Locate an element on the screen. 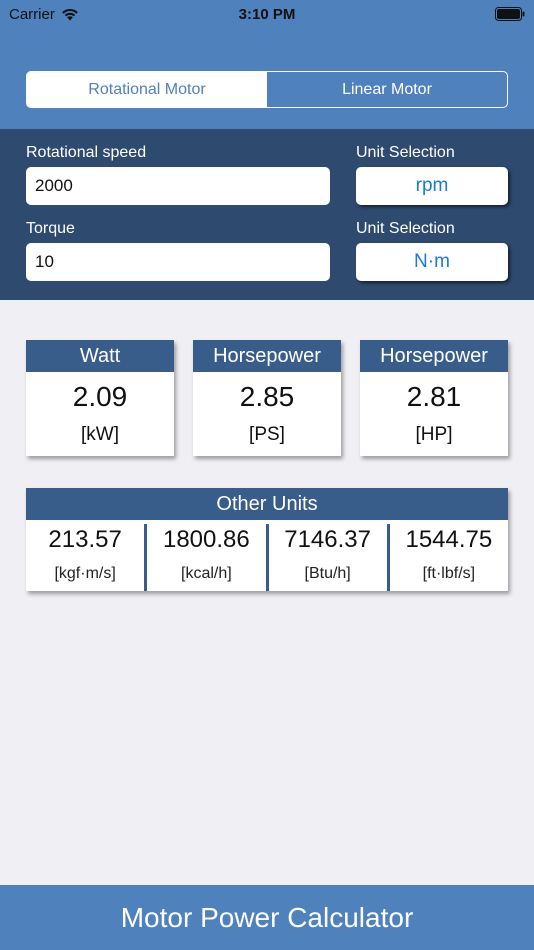 Image resolution: width=534 pixels, height=950 pixels. result-value: 2.85 is located at coordinates (267, 396).